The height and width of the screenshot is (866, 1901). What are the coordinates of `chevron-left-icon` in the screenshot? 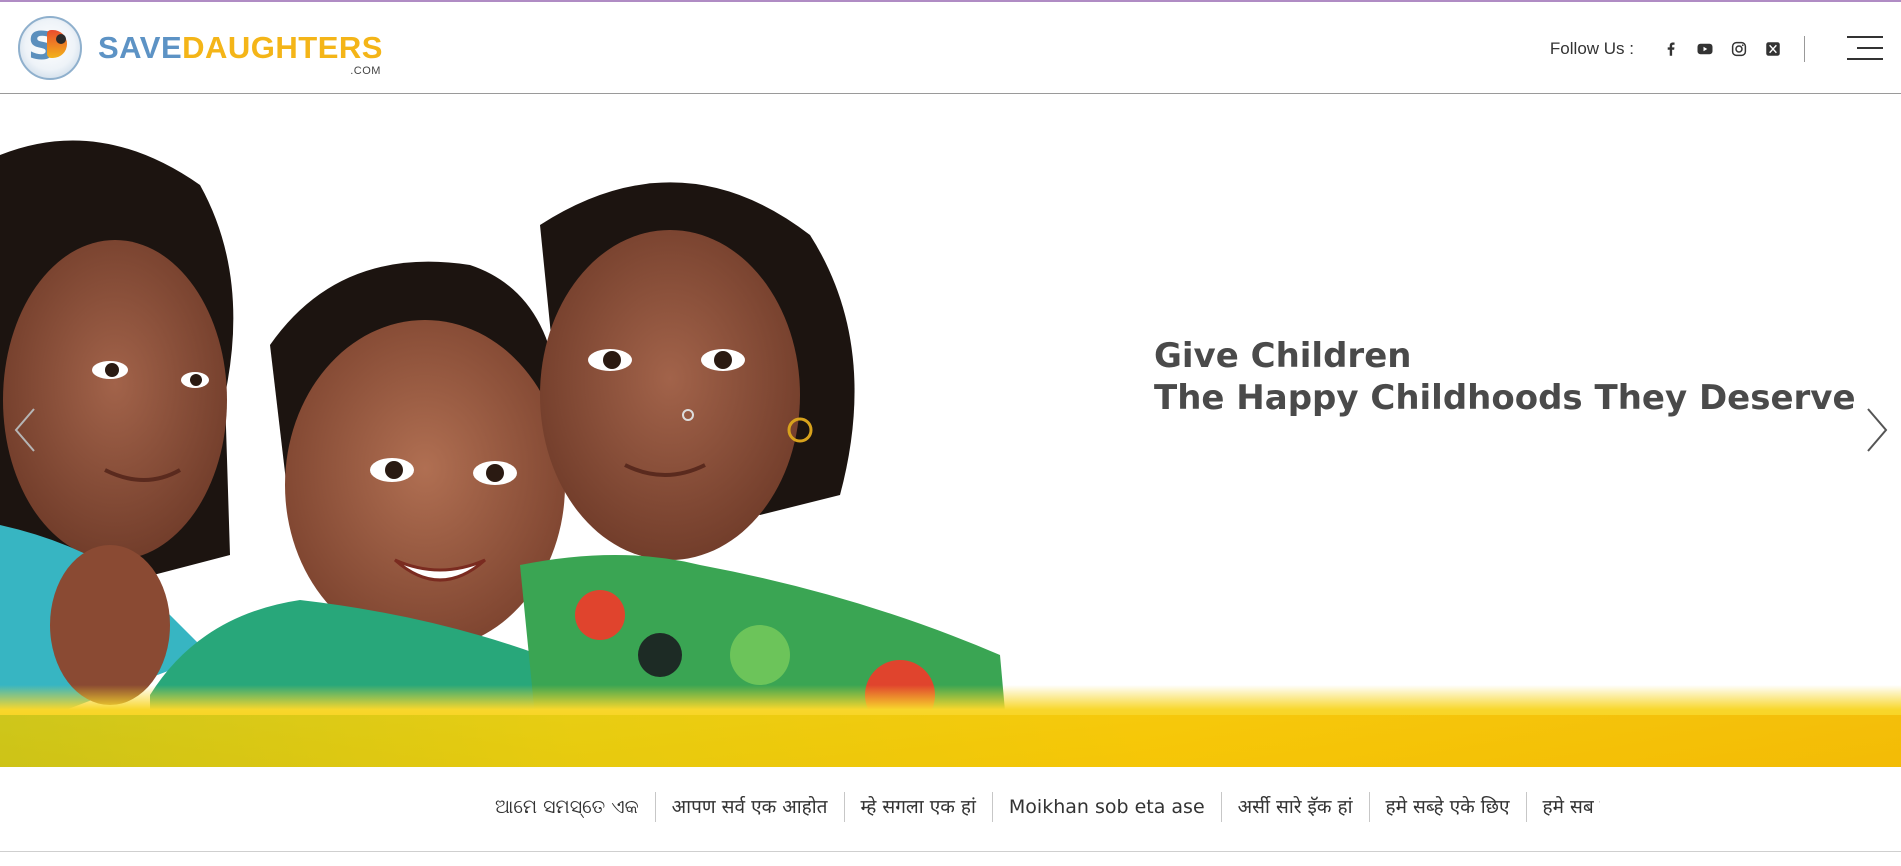 It's located at (25, 430).